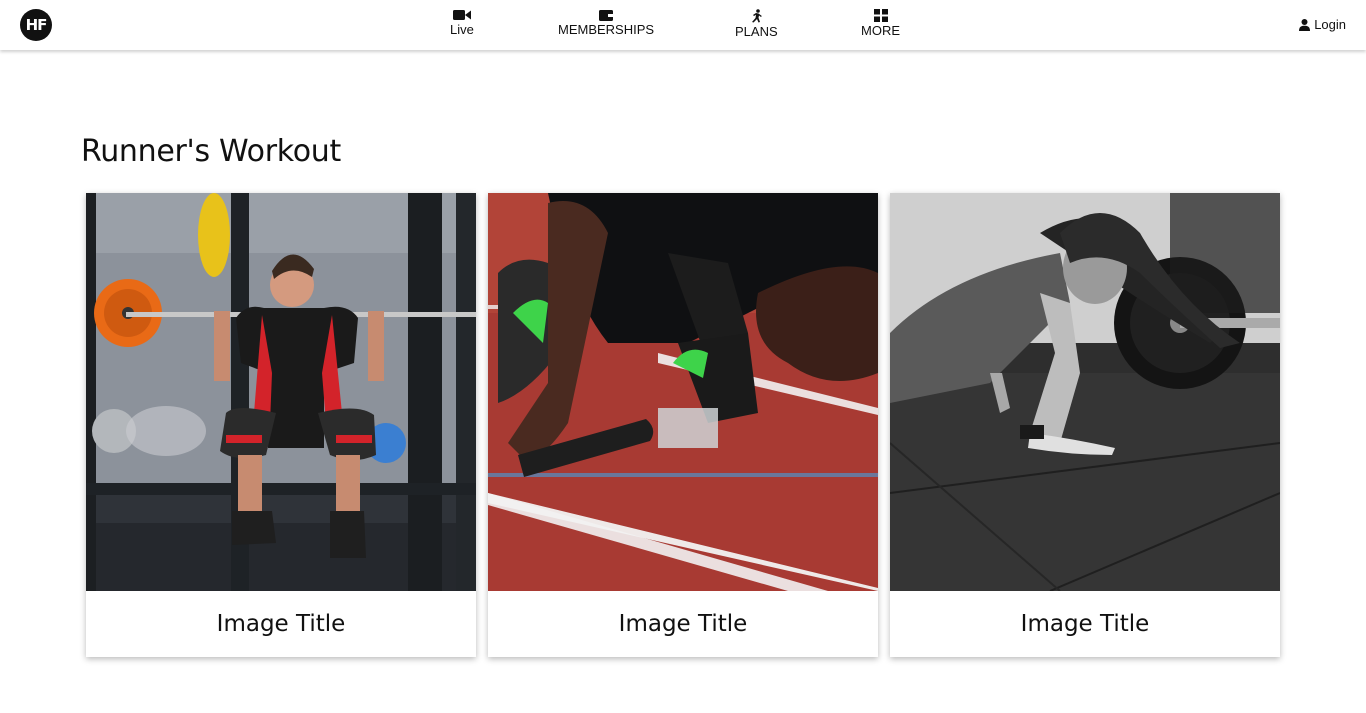  I want to click on hf-logo: HF, so click(36, 25).